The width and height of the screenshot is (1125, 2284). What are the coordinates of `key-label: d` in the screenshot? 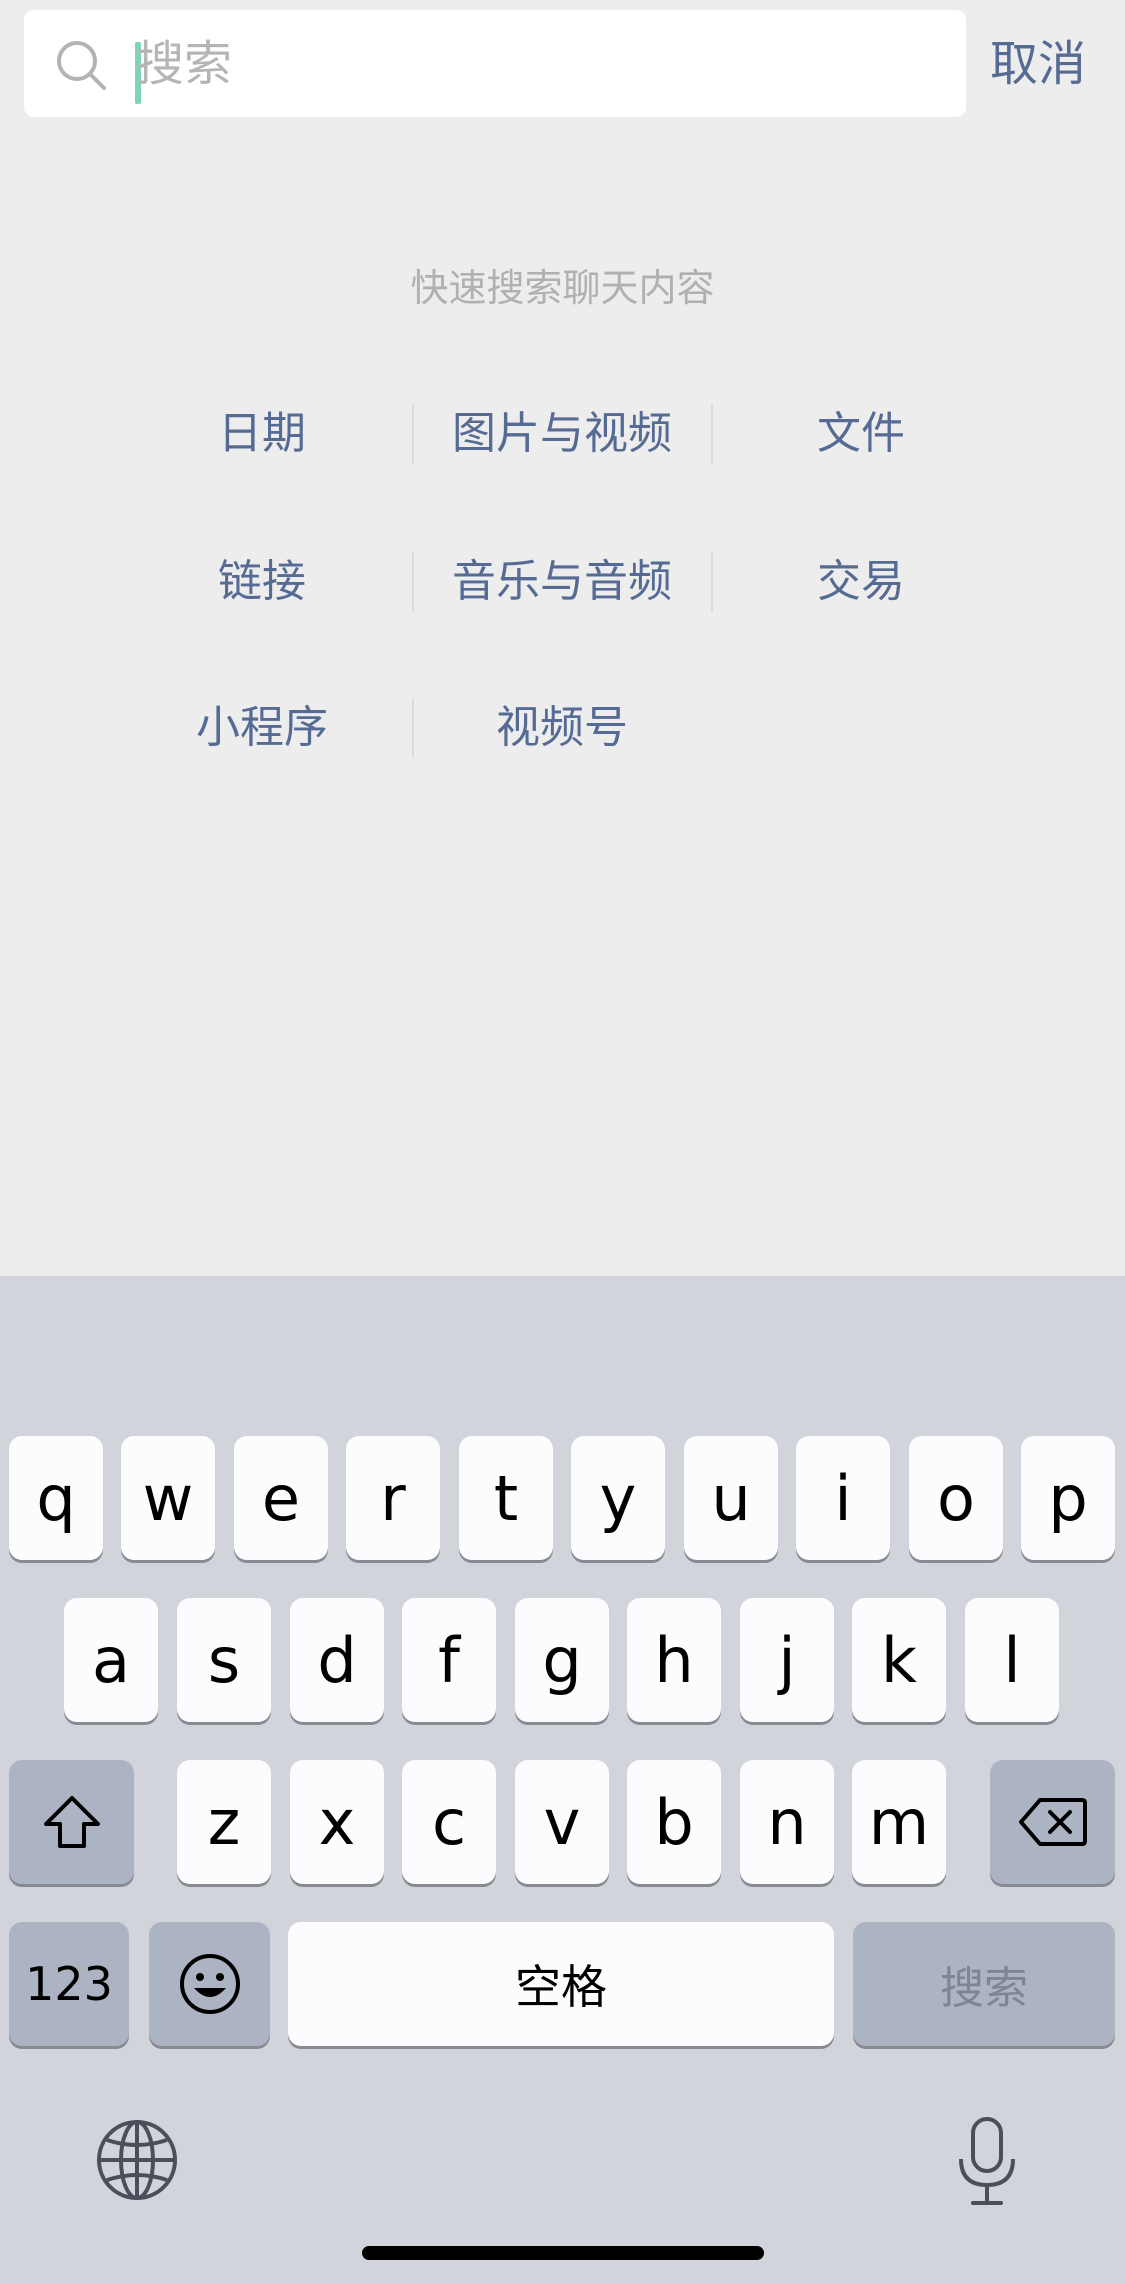 It's located at (337, 1660).